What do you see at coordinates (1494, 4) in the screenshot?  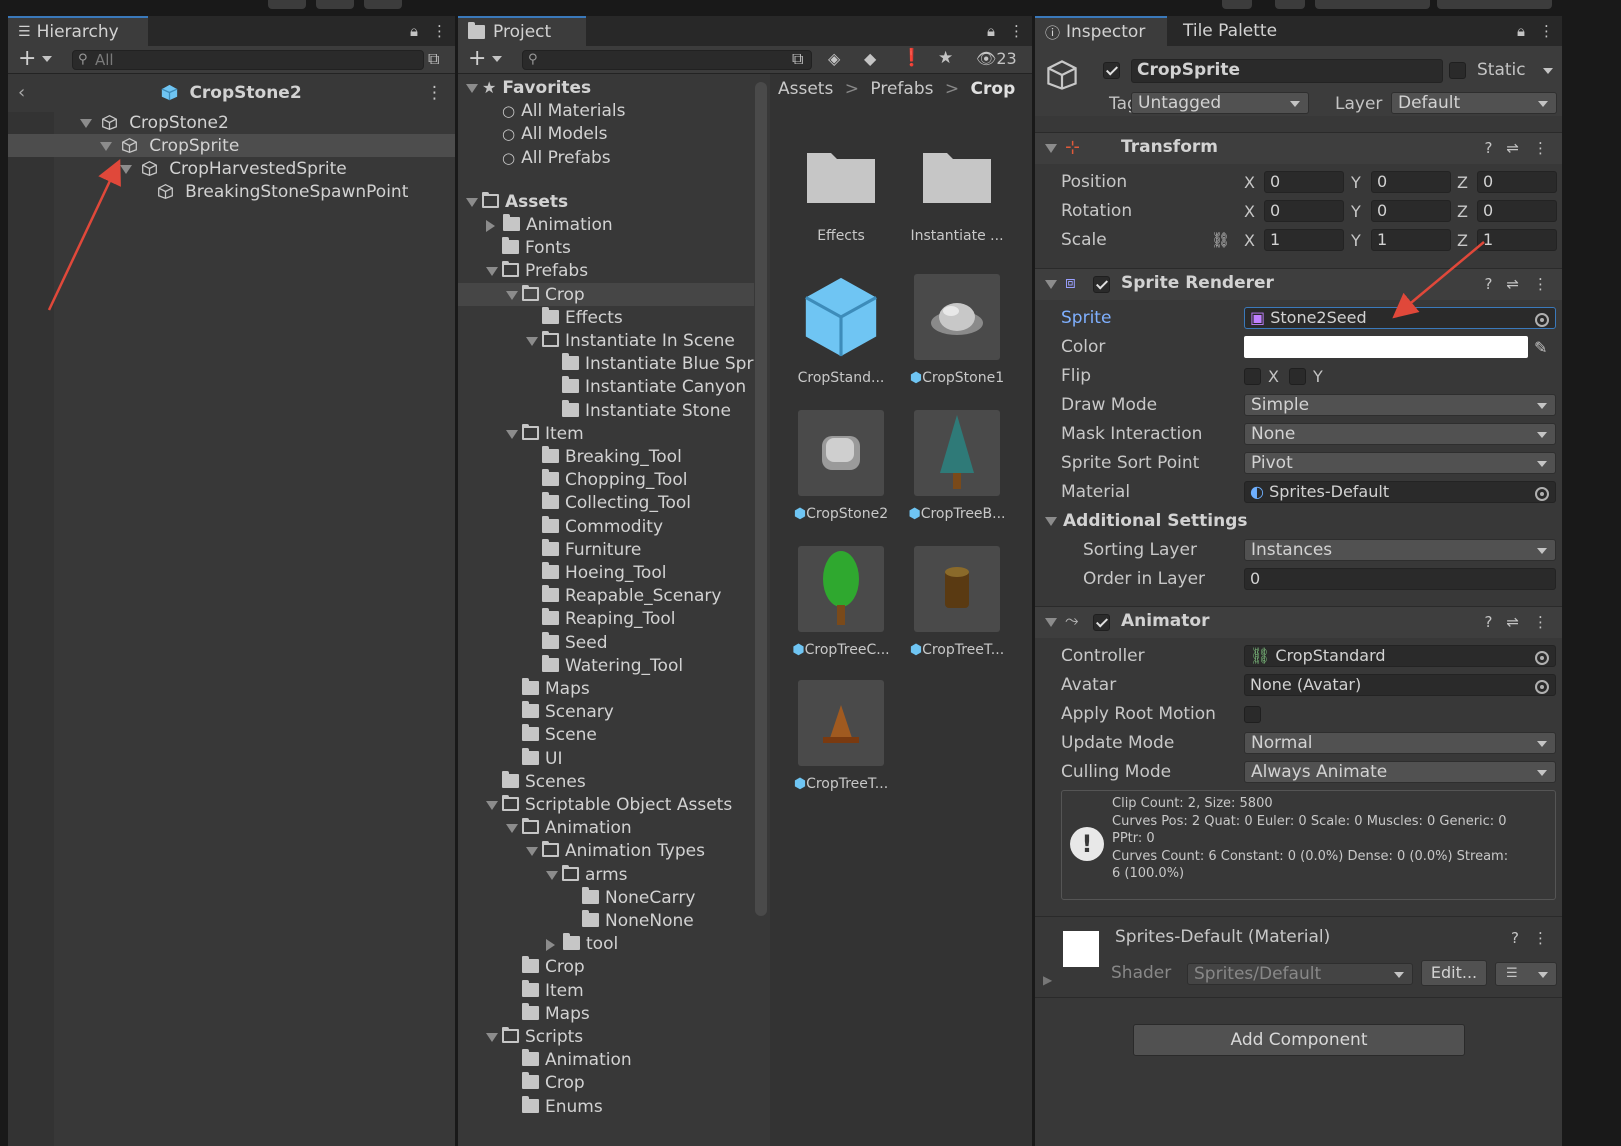 I see `layout-dropdown` at bounding box center [1494, 4].